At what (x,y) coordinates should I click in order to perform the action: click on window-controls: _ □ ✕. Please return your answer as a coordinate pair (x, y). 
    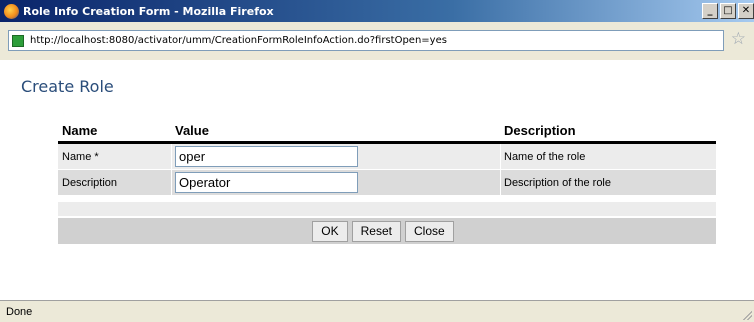
    Looking at the image, I should click on (728, 11).